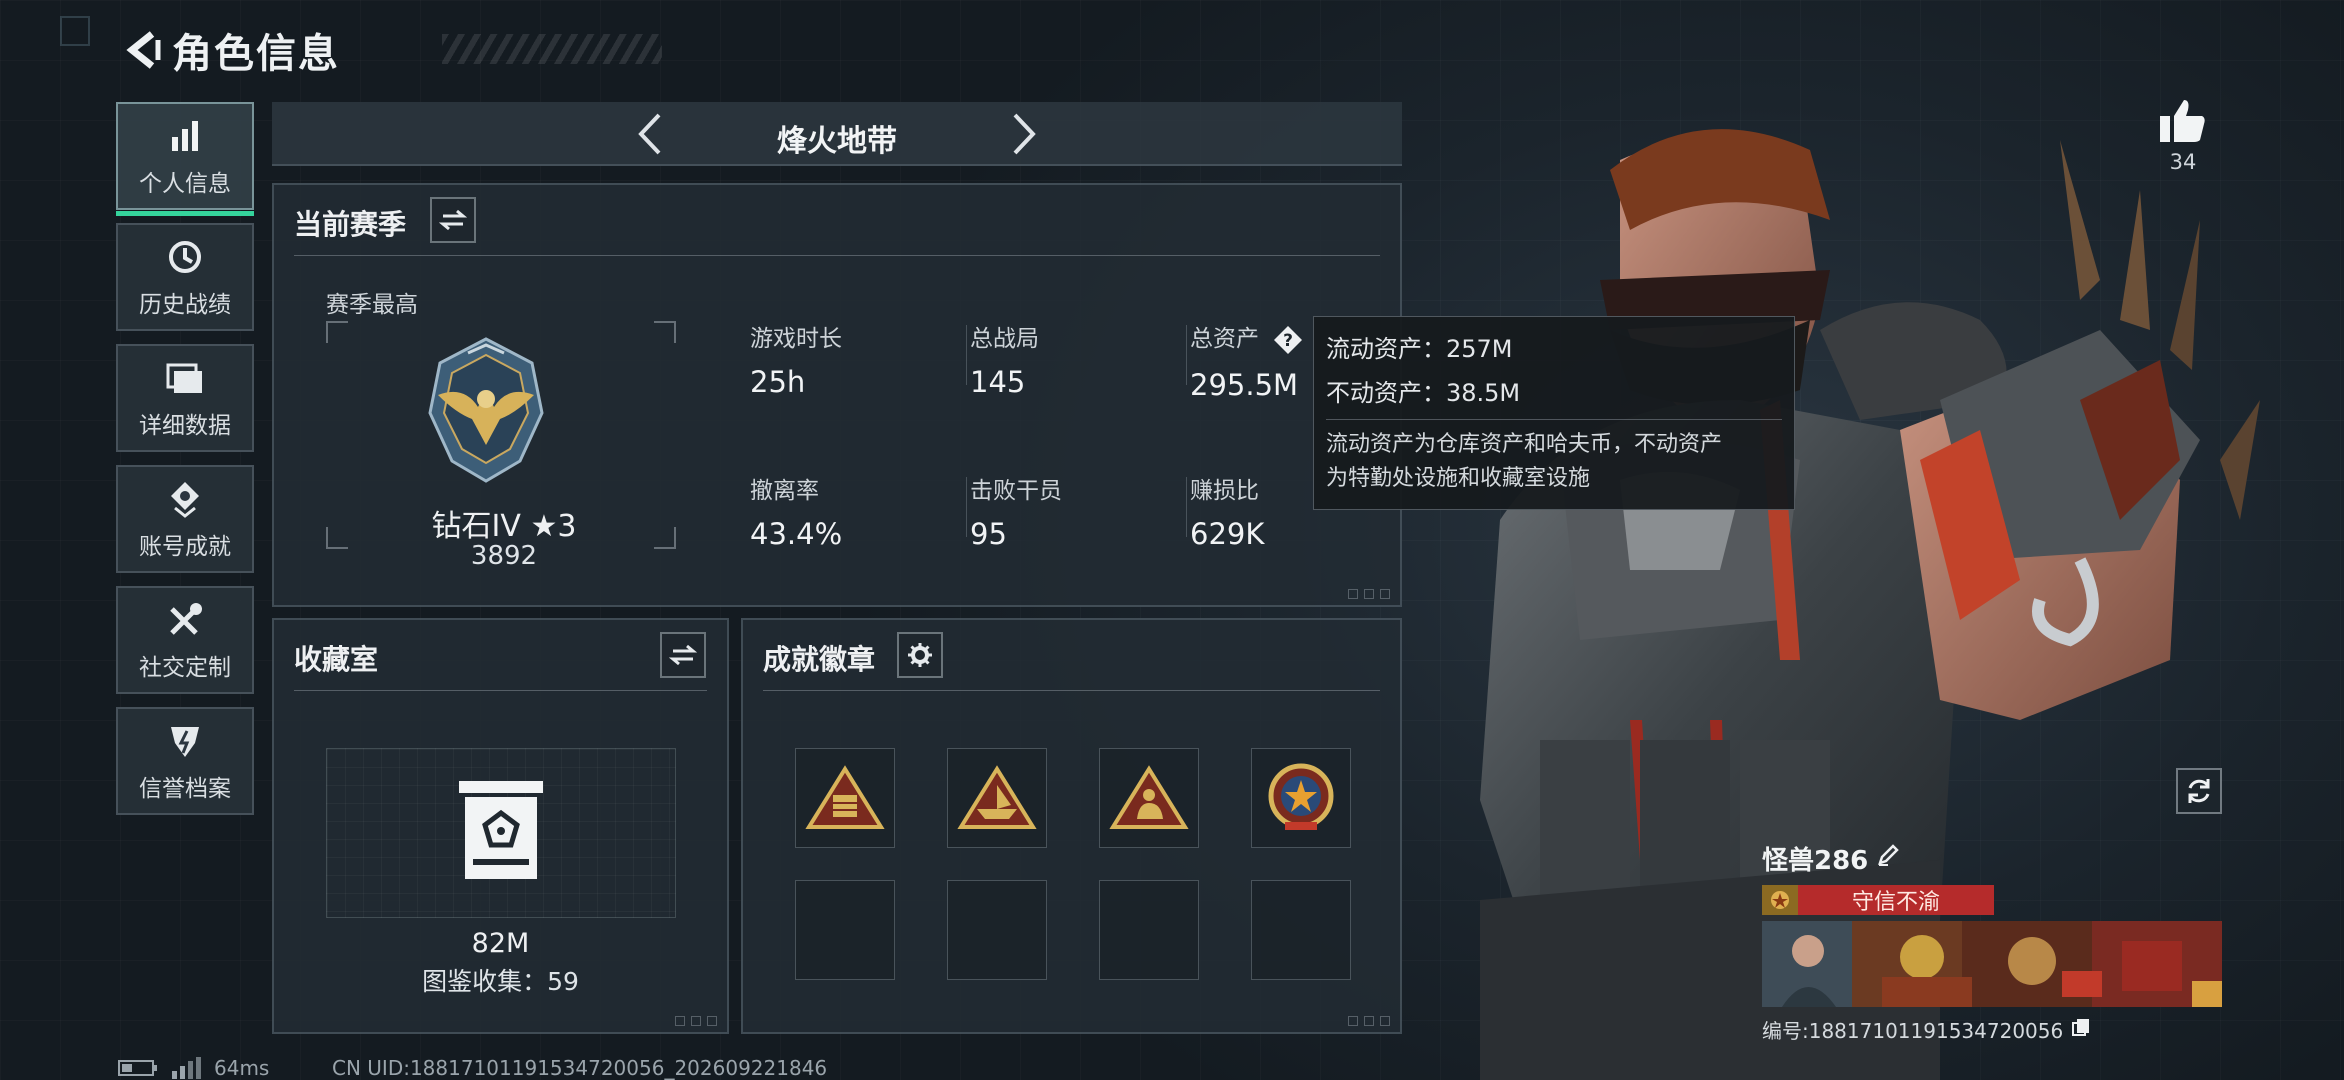 Image resolution: width=2344 pixels, height=1080 pixels. I want to click on tooltip-liquid-assets: 流动资产：257M, so click(1419, 349).